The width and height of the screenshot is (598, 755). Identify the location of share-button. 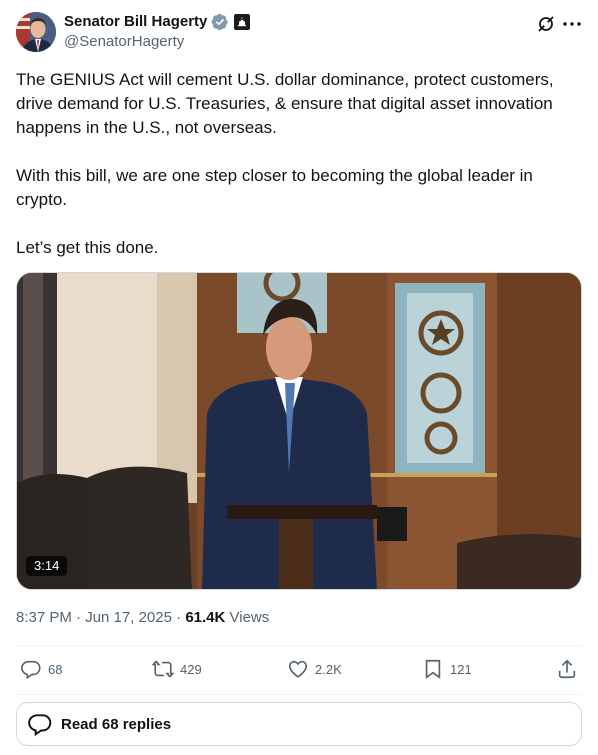
(567, 669).